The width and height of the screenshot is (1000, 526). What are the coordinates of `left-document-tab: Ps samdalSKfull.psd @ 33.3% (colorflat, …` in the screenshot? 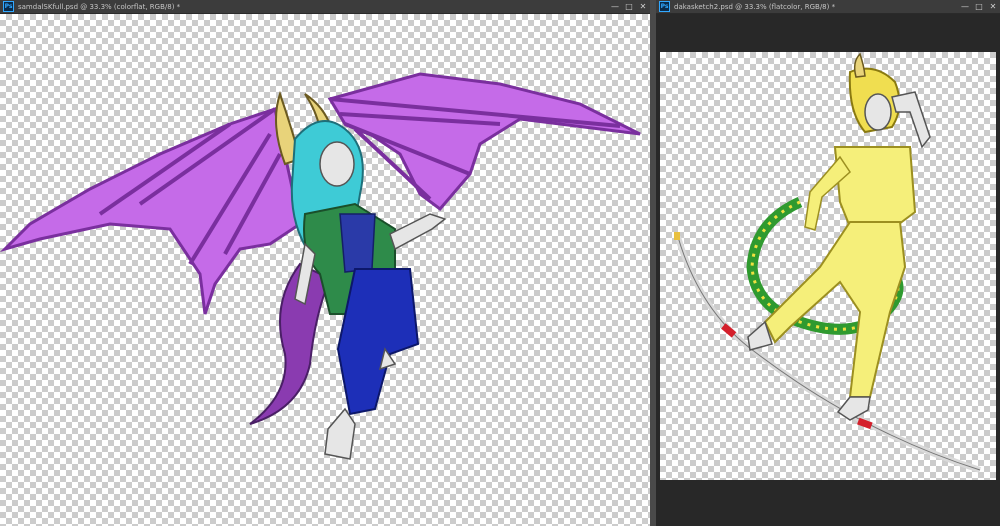 It's located at (325, 7).